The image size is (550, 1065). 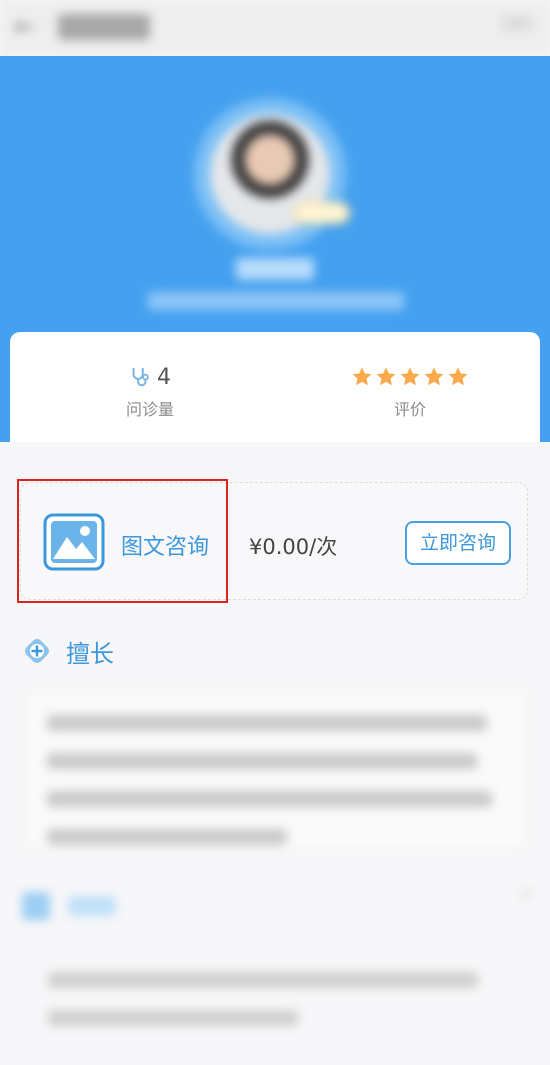 I want to click on specialty-header: 擅长, so click(x=68, y=651).